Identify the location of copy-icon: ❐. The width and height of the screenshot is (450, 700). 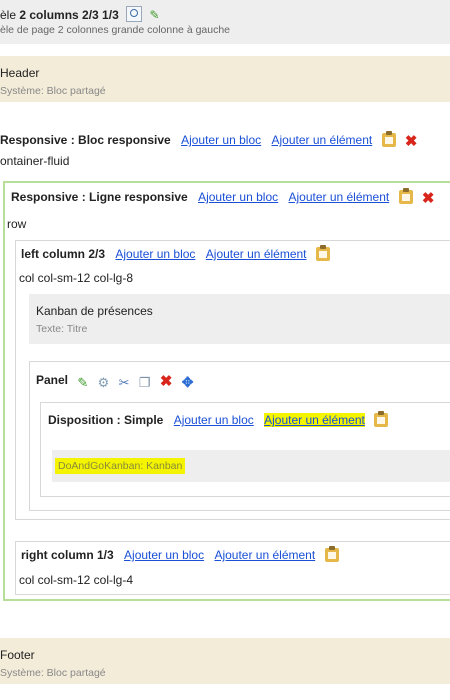
(145, 382).